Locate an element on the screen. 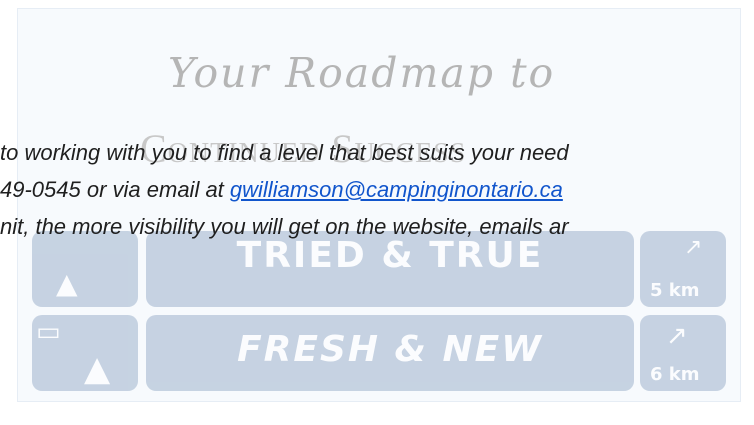 This screenshot has height=425, width=754. camping-icon-tile: ▲ is located at coordinates (85, 269).